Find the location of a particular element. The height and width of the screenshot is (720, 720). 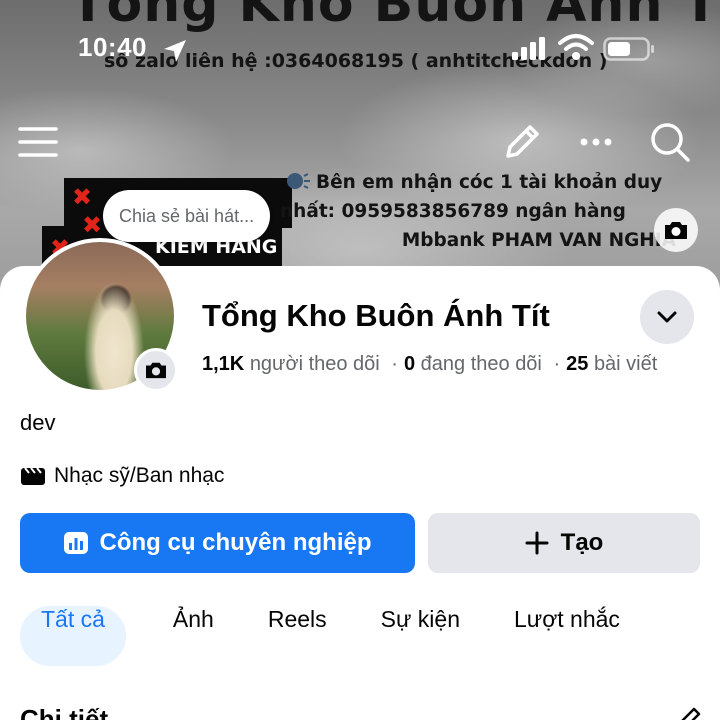

page-name: Tổng Kho Buôn Ánh Tít is located at coordinates (376, 315).